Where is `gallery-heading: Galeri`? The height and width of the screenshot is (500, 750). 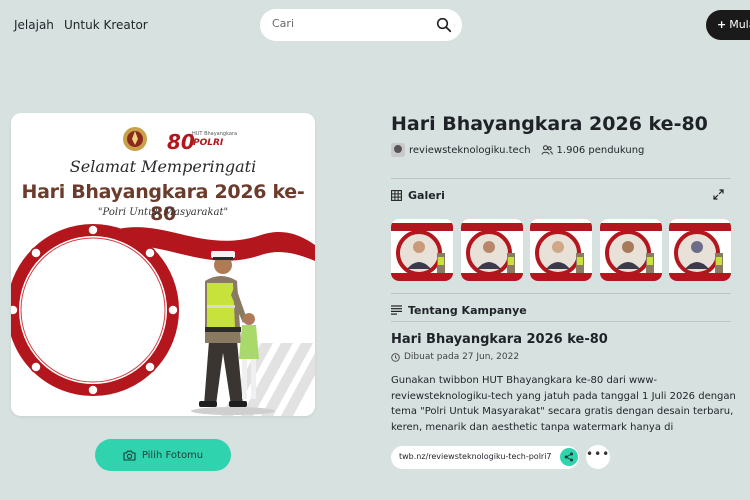 gallery-heading: Galeri is located at coordinates (418, 195).